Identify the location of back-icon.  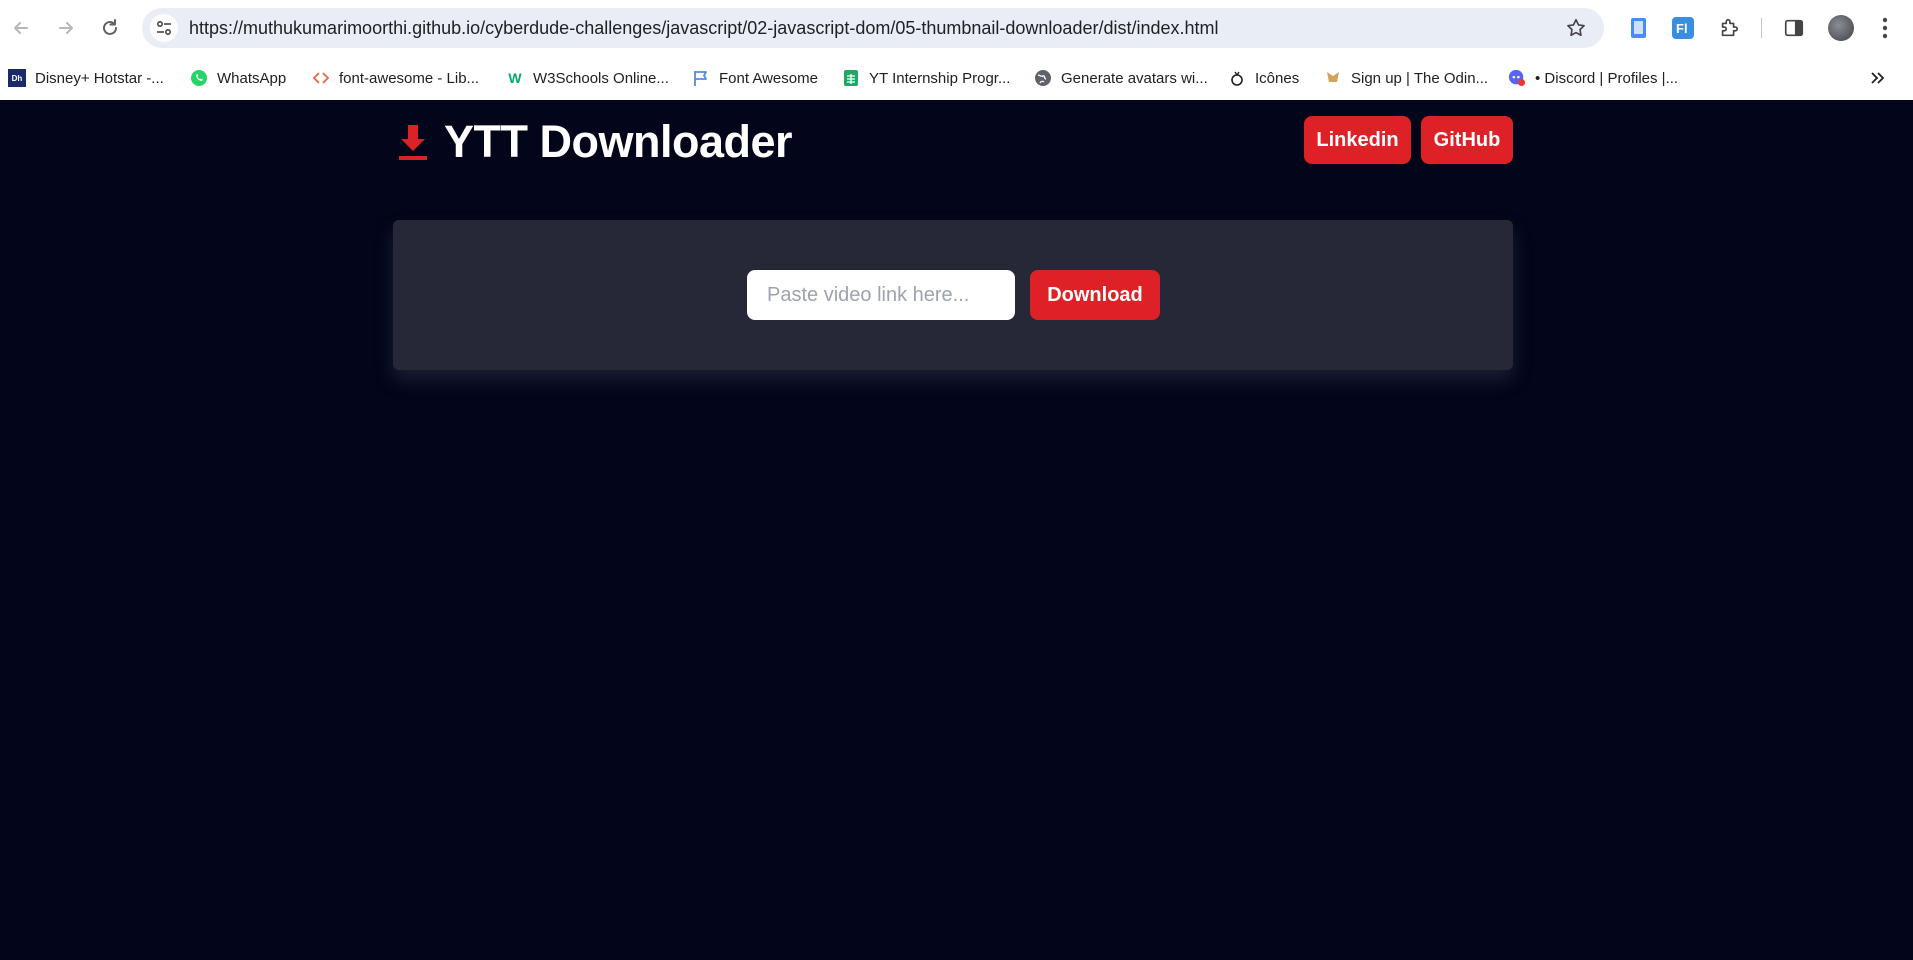
(21, 28).